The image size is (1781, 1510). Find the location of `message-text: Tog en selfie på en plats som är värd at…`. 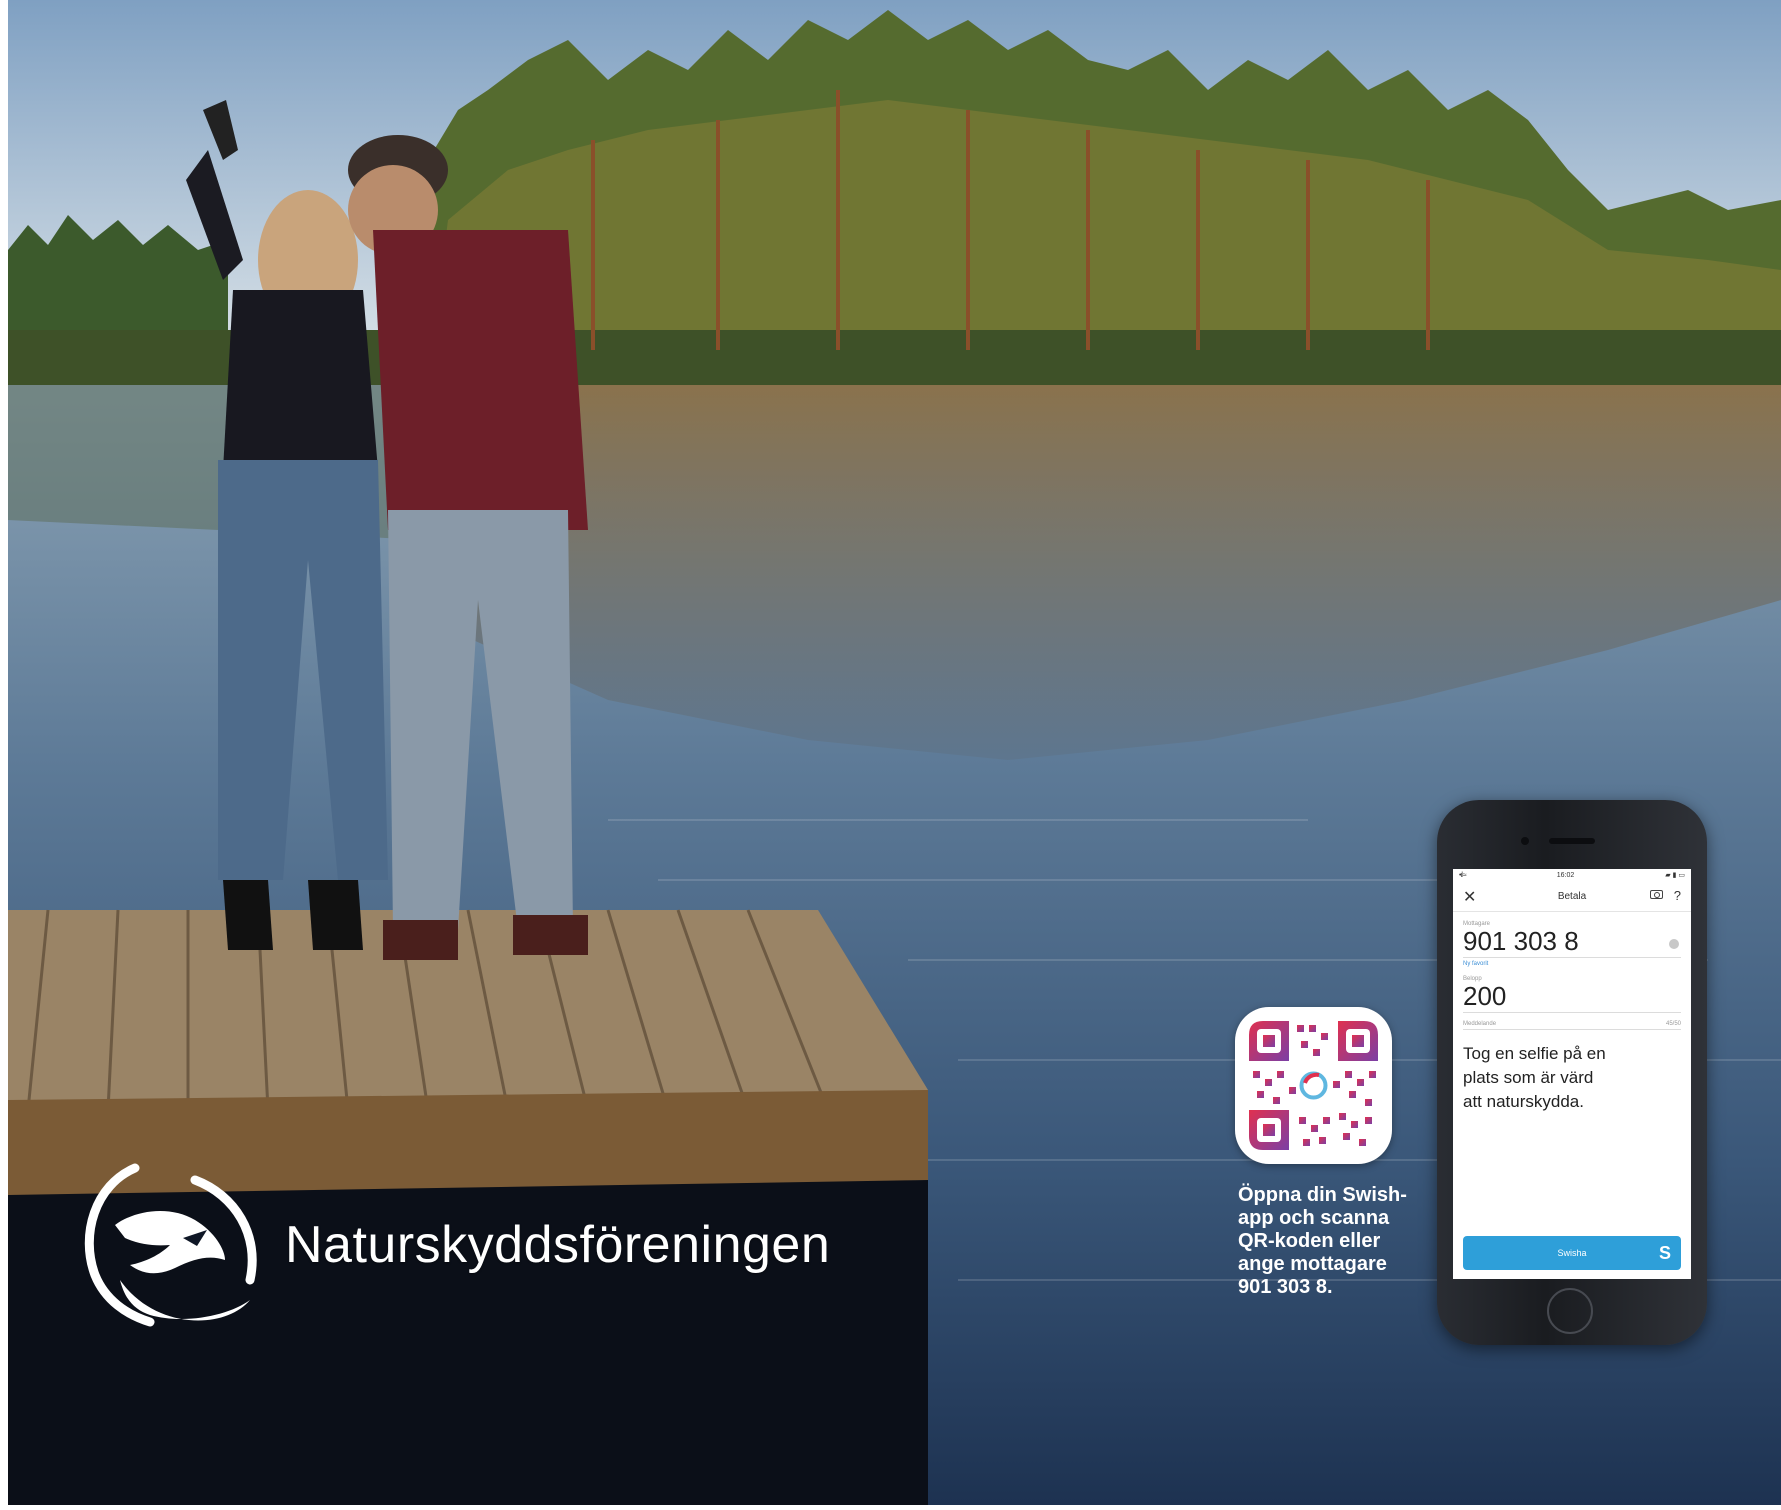

message-text: Tog en selfie på en plats som är värd at… is located at coordinates (1572, 1078).